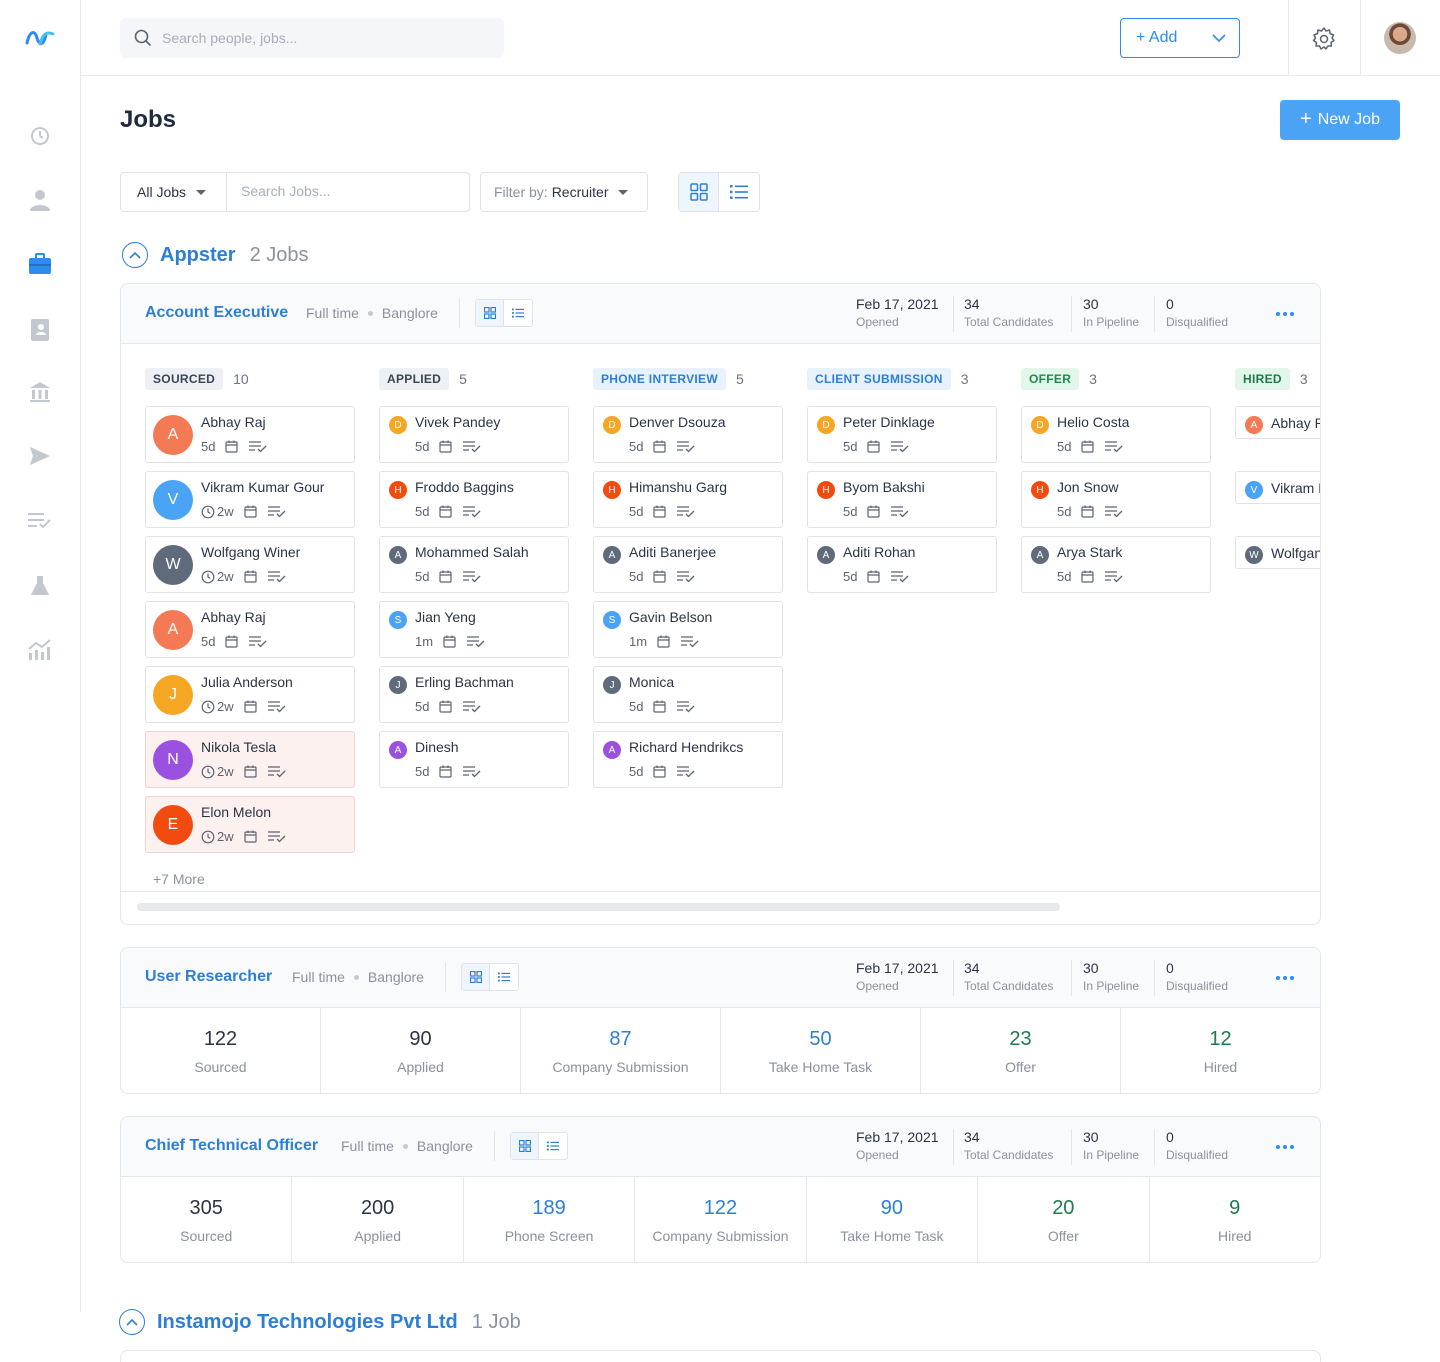 Image resolution: width=1440 pixels, height=1362 pixels. I want to click on candidate-card: D Peter Dinklage 5d, so click(902, 434).